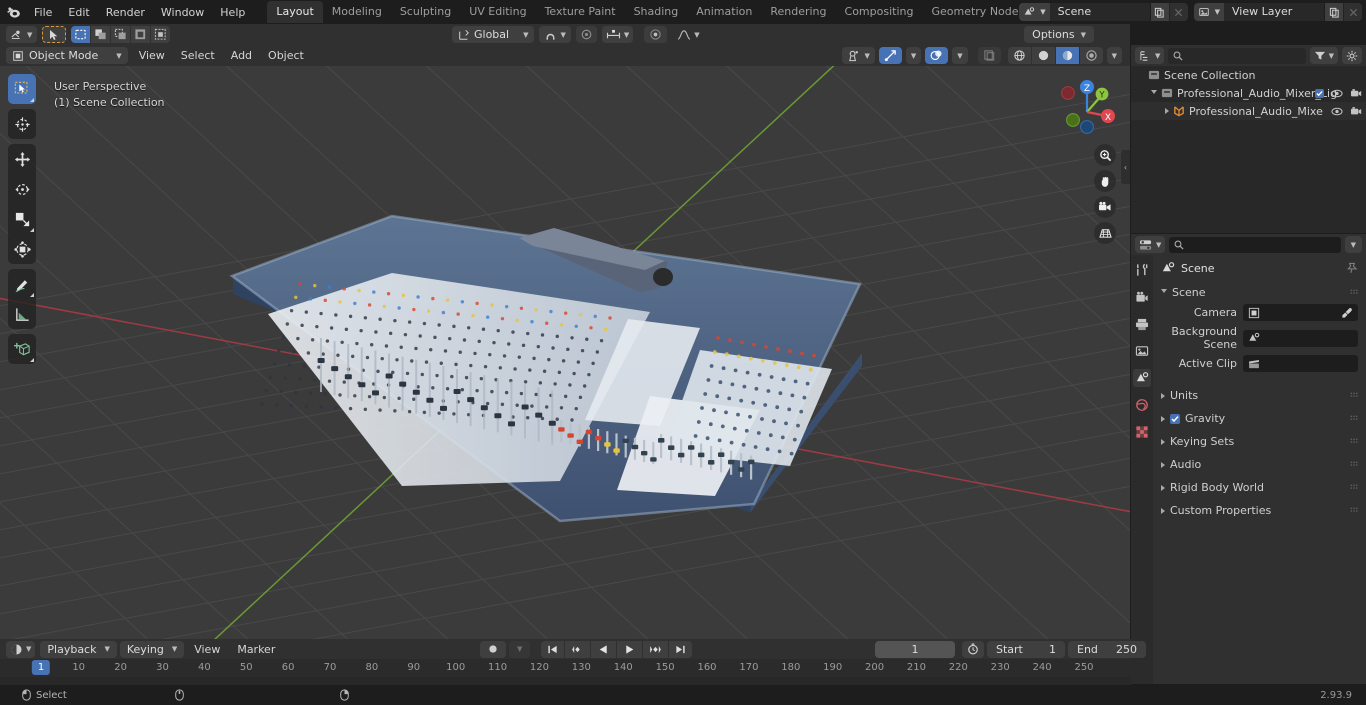  What do you see at coordinates (1347, 313) in the screenshot?
I see `eyedropper-icon` at bounding box center [1347, 313].